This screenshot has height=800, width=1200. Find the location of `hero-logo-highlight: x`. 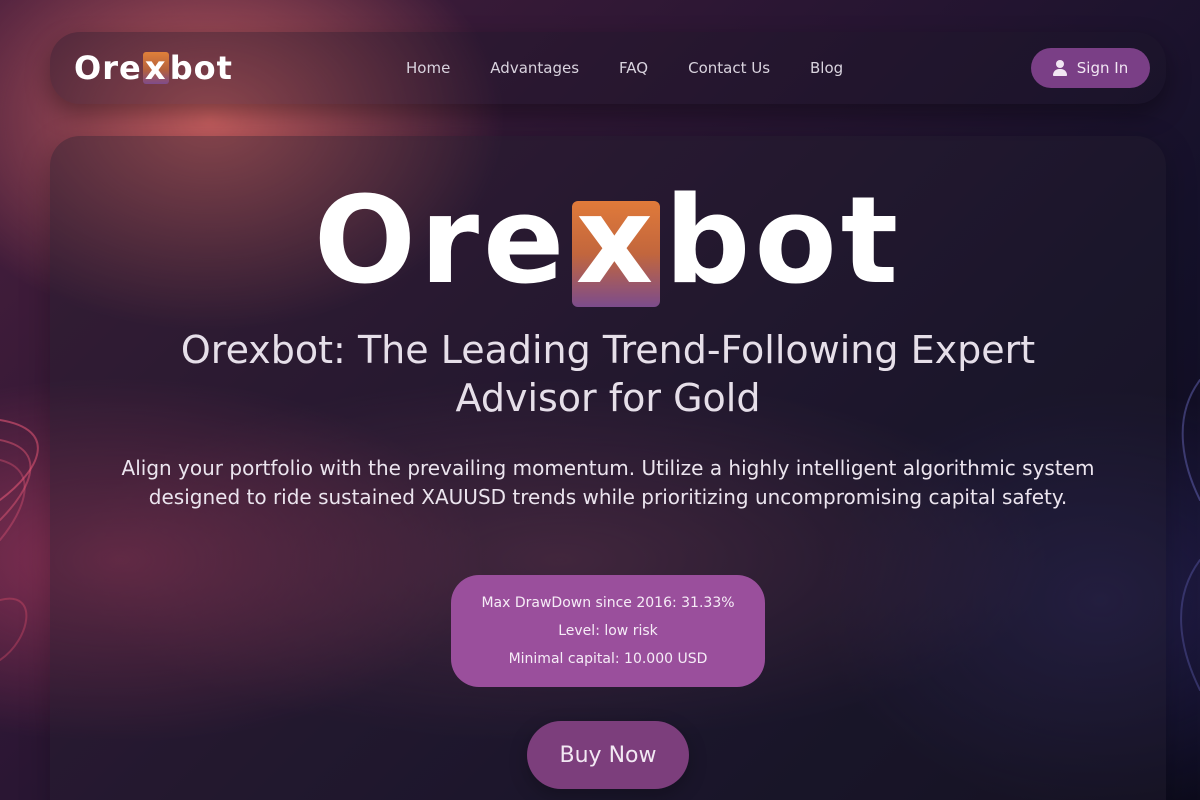

hero-logo-highlight: x is located at coordinates (616, 241).